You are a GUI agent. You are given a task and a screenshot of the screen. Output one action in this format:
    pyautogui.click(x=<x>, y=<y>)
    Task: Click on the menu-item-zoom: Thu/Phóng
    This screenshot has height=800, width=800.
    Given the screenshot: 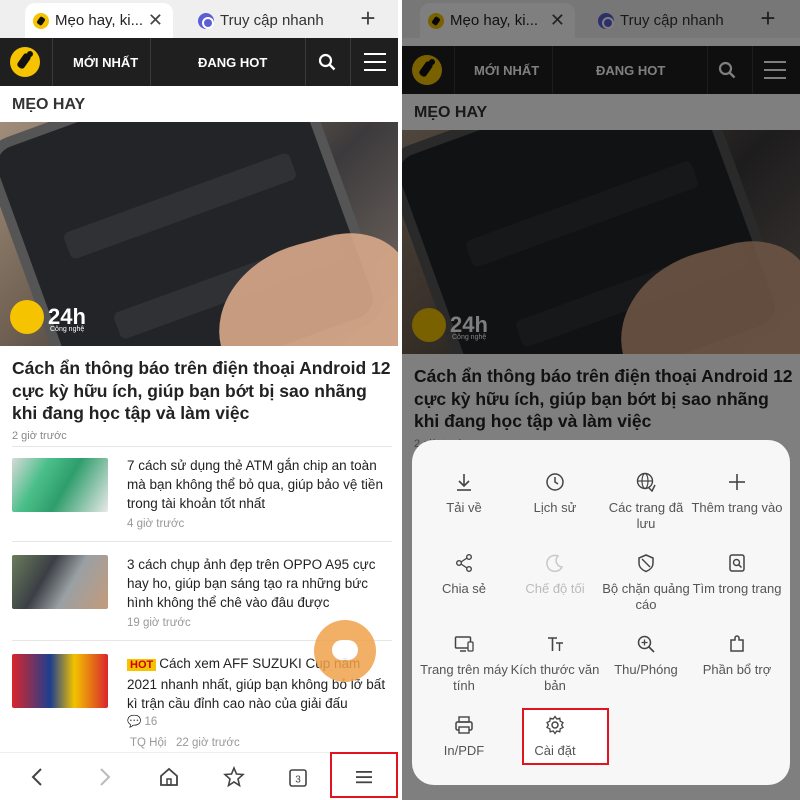 What is the action you would take?
    pyautogui.click(x=646, y=656)
    